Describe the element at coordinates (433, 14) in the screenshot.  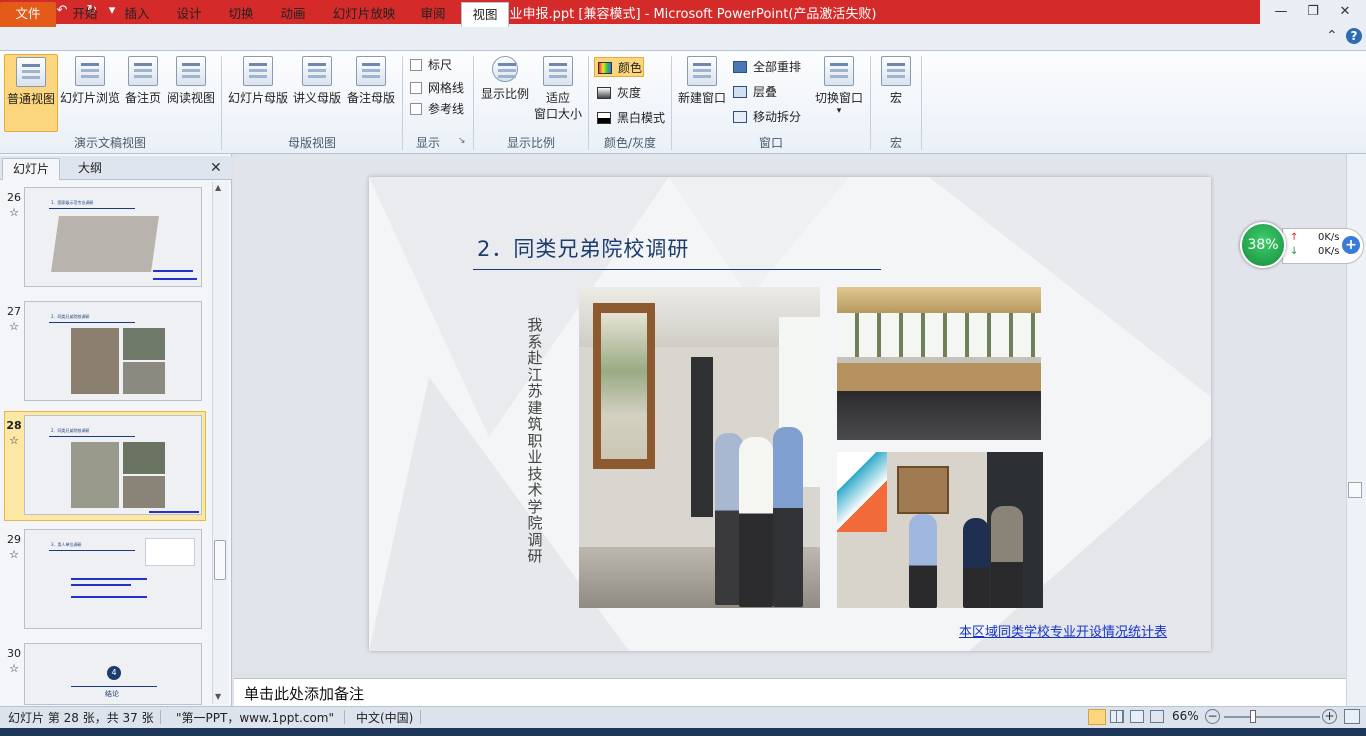
I see `tab-review: 审阅` at that location.